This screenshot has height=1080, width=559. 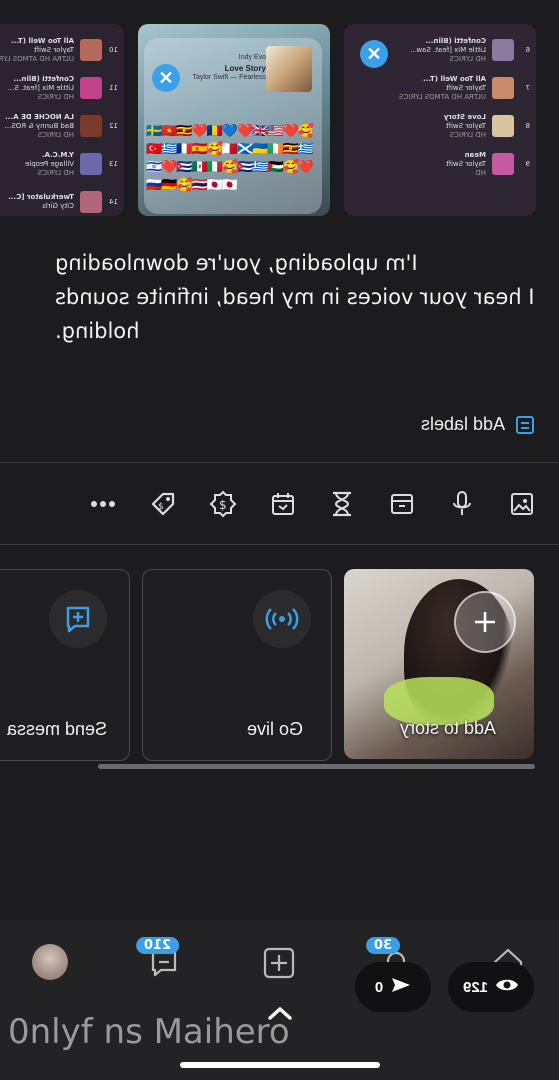 I want to click on divider-bottom, so click(x=279, y=544).